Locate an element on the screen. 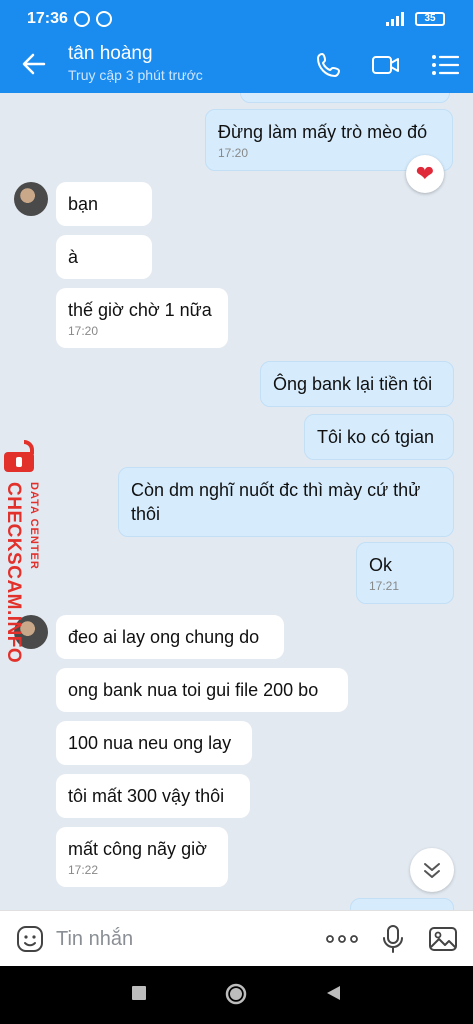  message-text: đeo ai lay ong chung do is located at coordinates (164, 637).